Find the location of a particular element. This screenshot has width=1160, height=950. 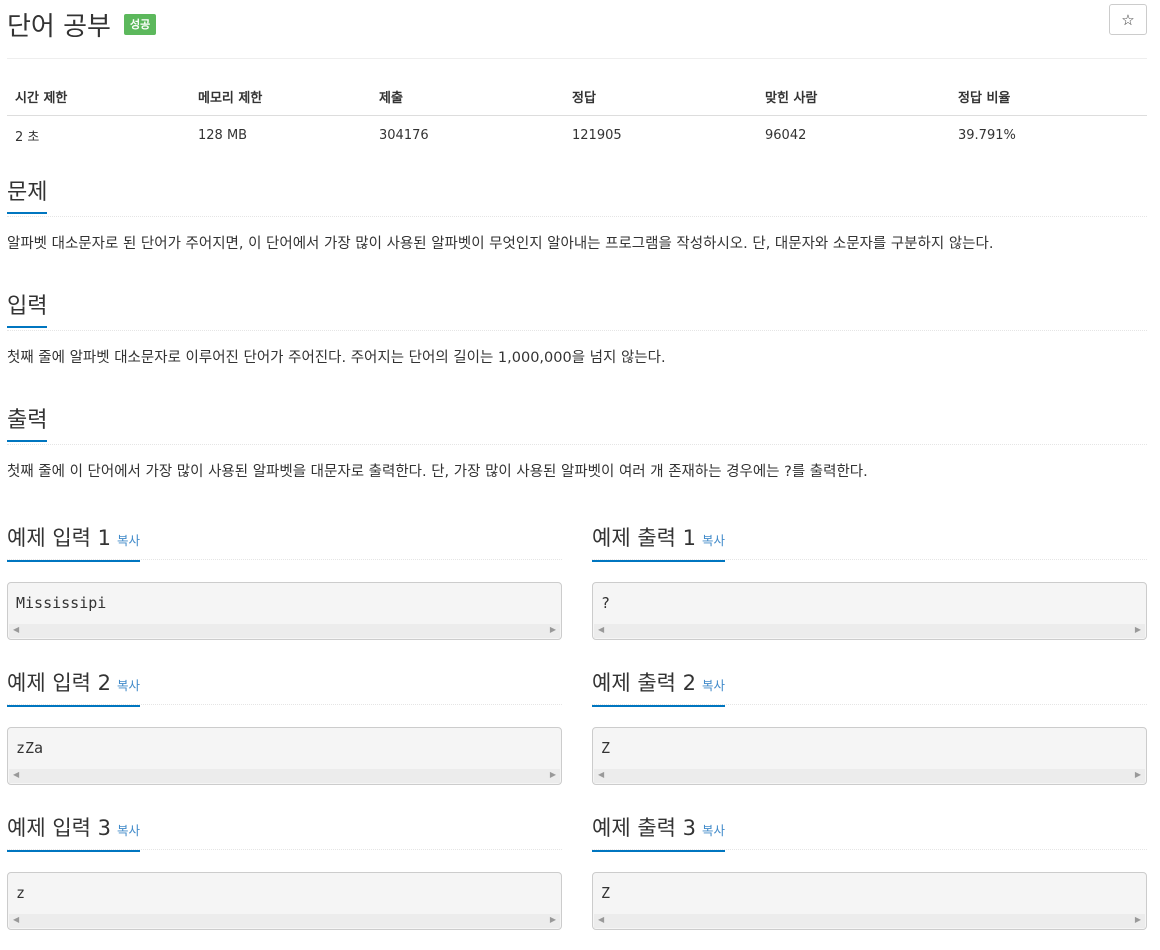

table-header-row: 시간 제한 메모리 제한 제출 정답 맞힌 사람 정답 비율 is located at coordinates (577, 97).